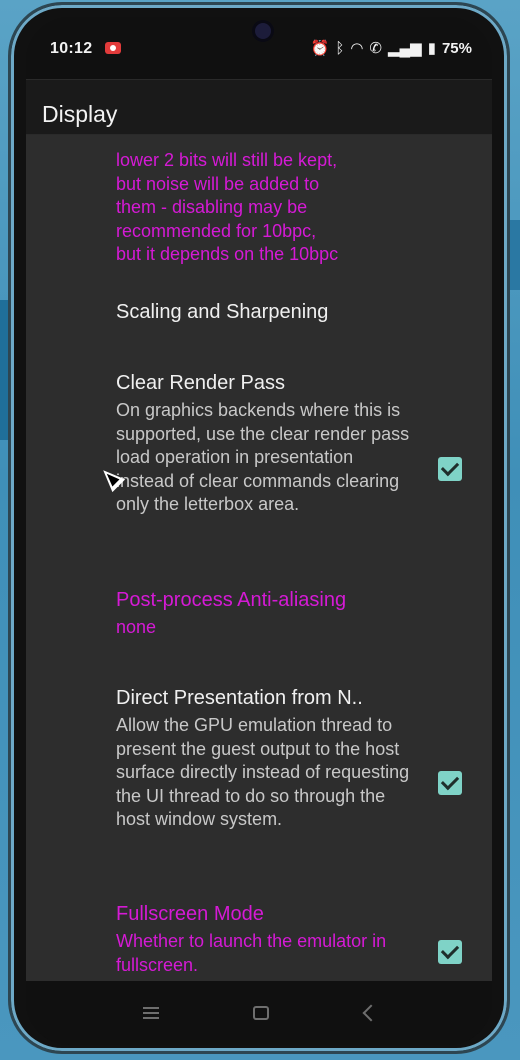 This screenshot has width=520, height=1060. I want to click on home-button-icon, so click(261, 1013).